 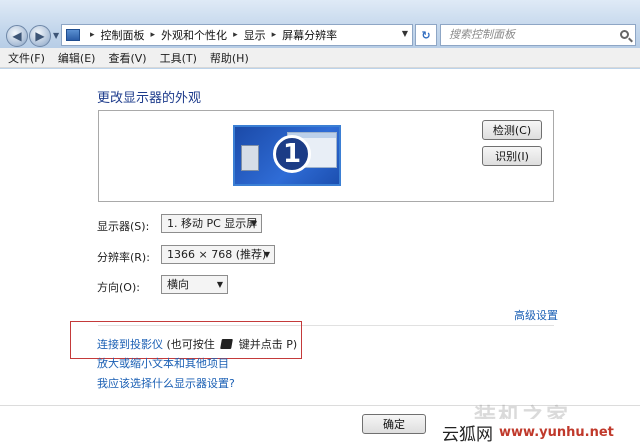 I want to click on menu-view: 查看(V), so click(x=127, y=58).